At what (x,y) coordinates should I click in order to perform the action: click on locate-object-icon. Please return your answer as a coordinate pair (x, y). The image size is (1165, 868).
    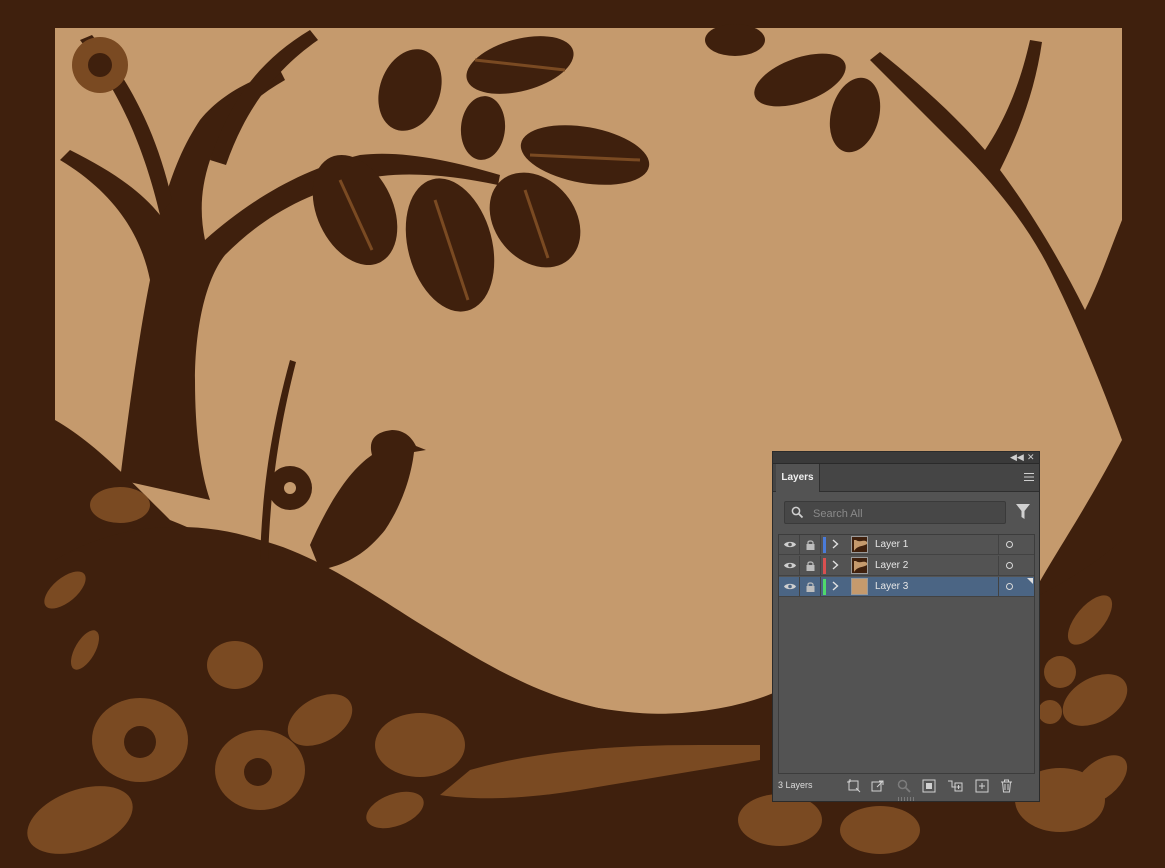
    Looking at the image, I should click on (904, 786).